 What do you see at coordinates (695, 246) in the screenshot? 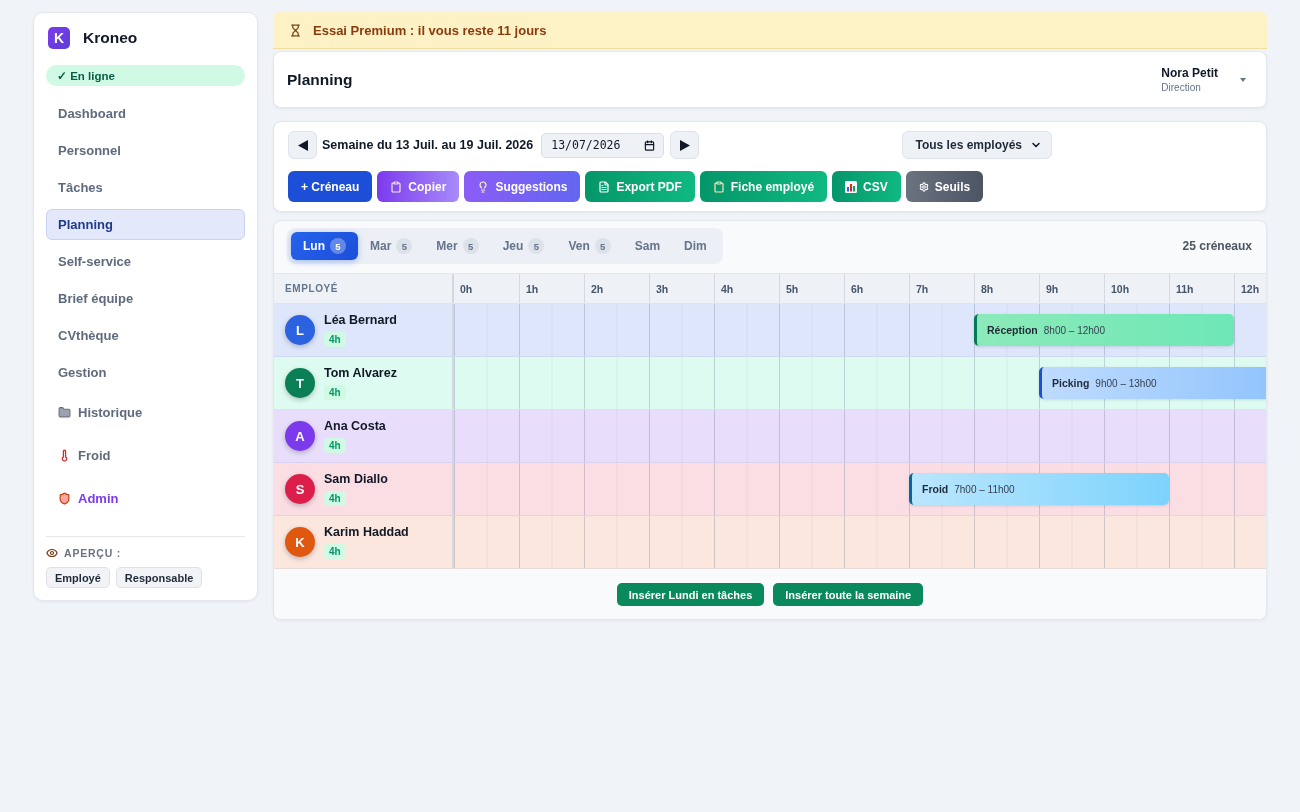
I see `day-tab: Dim` at bounding box center [695, 246].